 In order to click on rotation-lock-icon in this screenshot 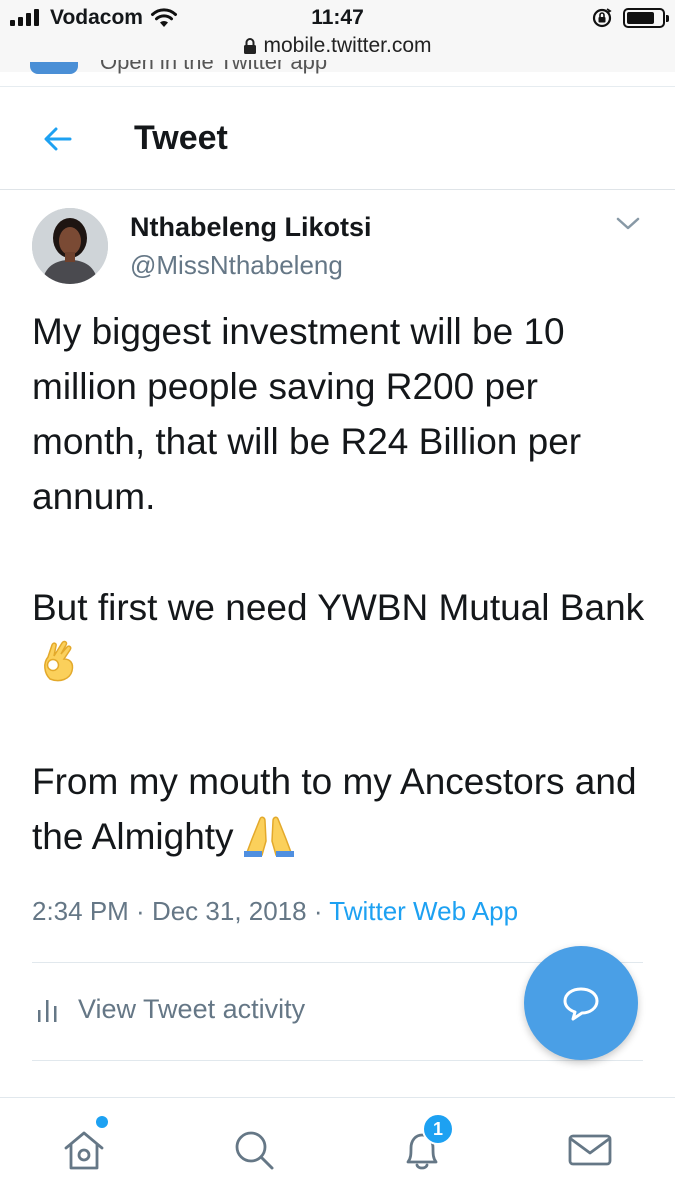, I will do `click(602, 18)`.